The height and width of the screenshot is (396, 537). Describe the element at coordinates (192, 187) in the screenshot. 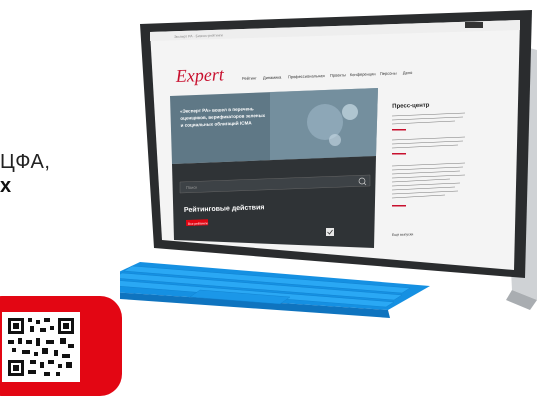

I see `search-placeholder: Поиск` at that location.